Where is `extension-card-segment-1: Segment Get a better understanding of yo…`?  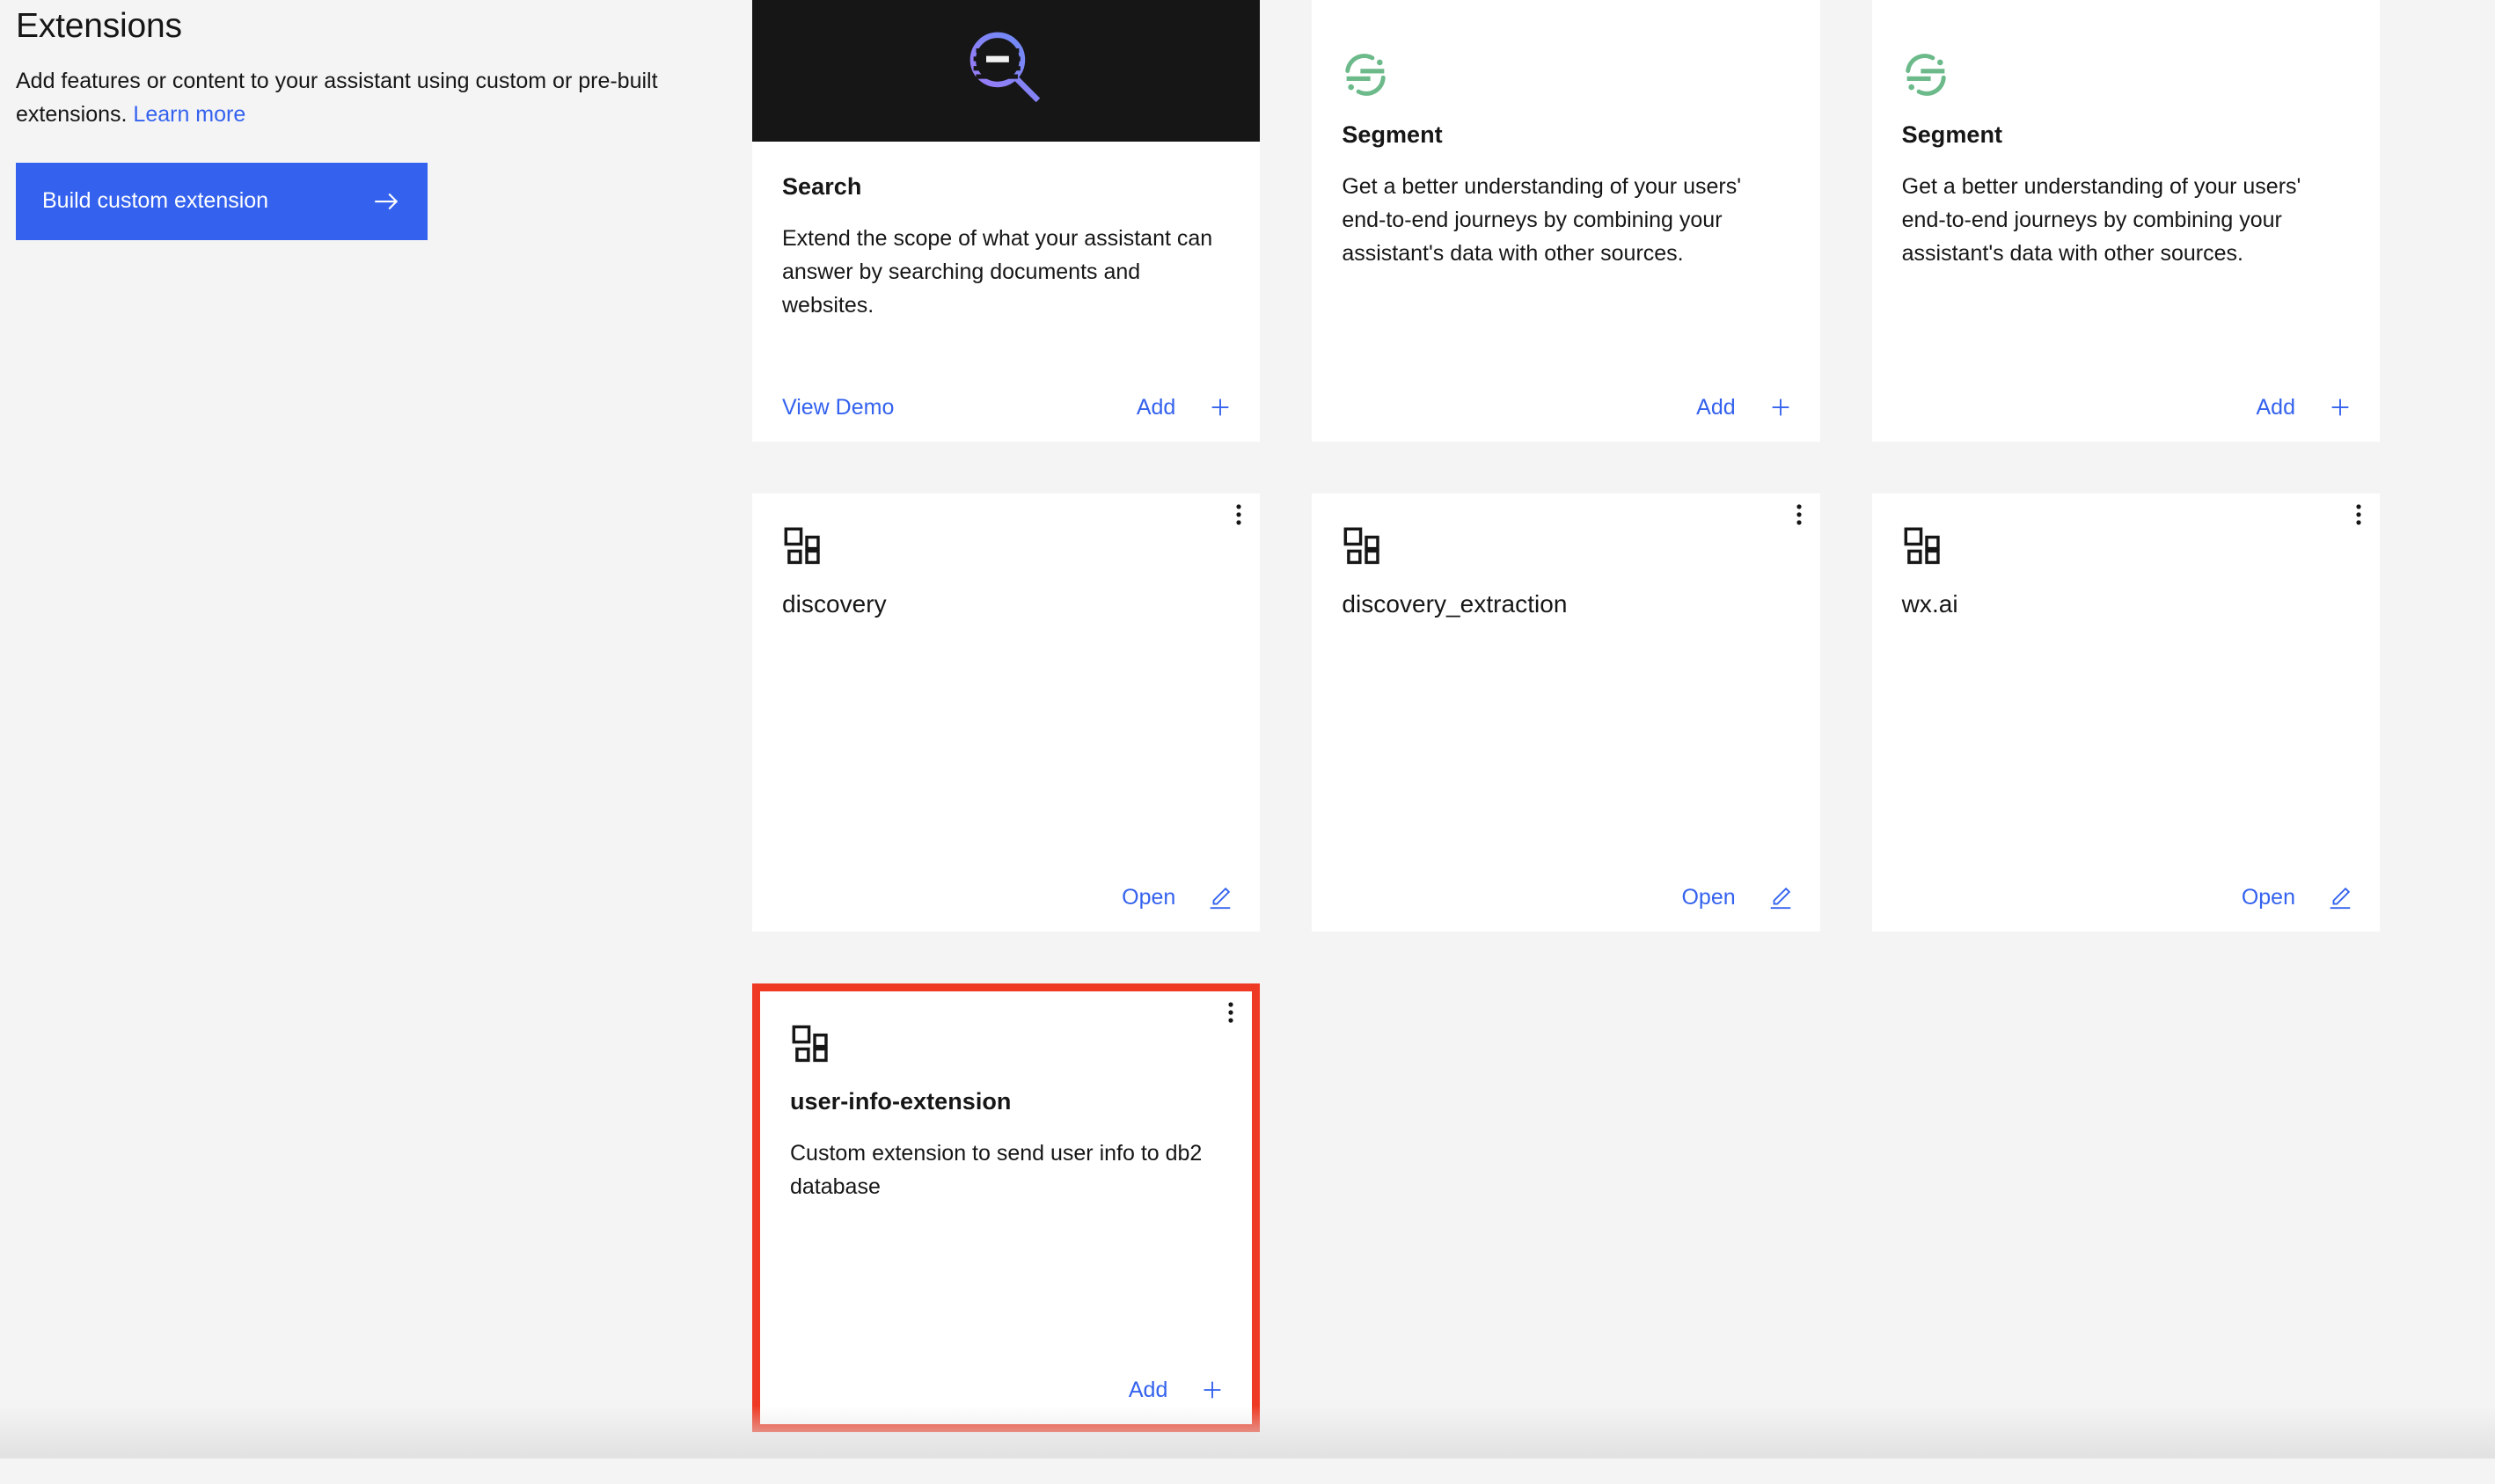
extension-card-segment-1: Segment Get a better understanding of yo… is located at coordinates (1566, 221).